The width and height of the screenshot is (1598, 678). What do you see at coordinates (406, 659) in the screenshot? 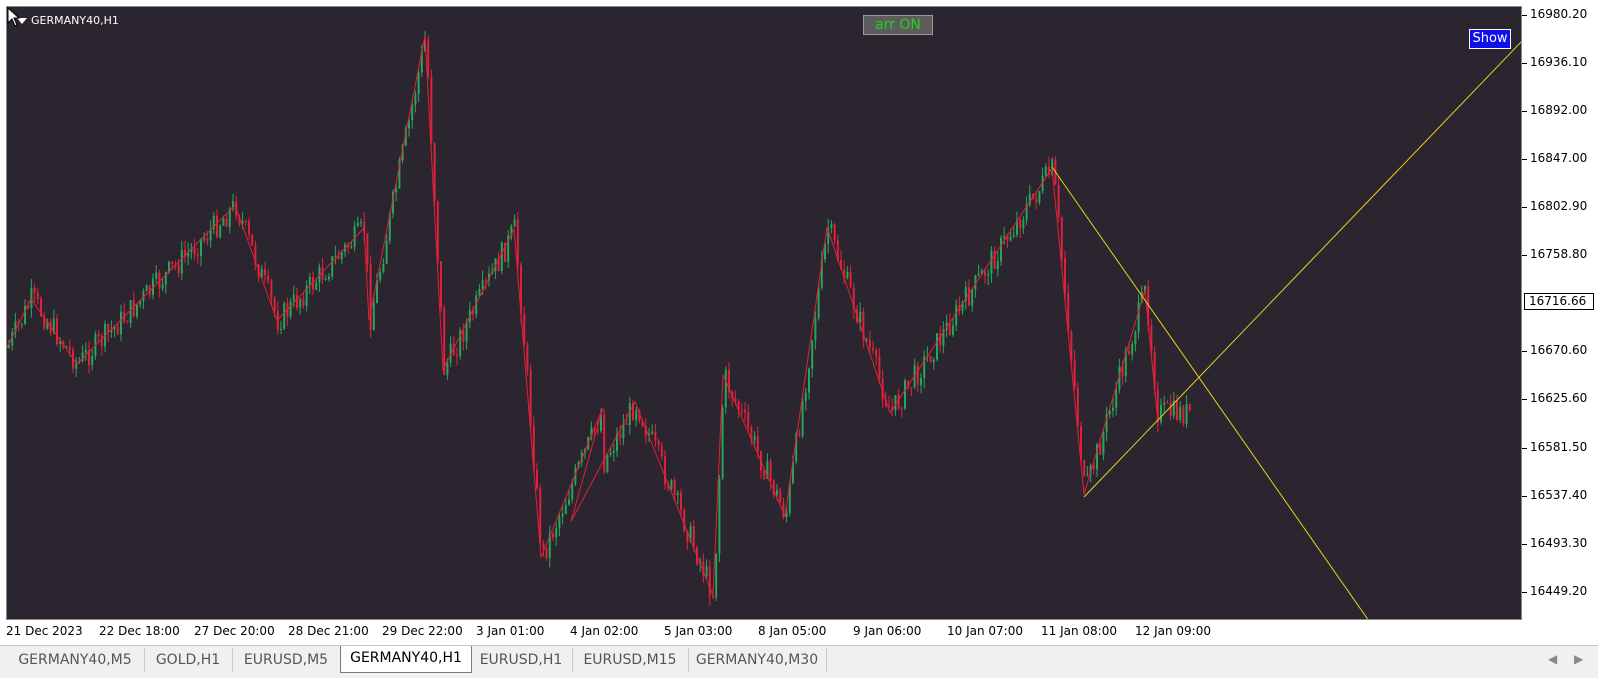
I see `tab-germany40-h1: GERMANY40,H1` at bounding box center [406, 659].